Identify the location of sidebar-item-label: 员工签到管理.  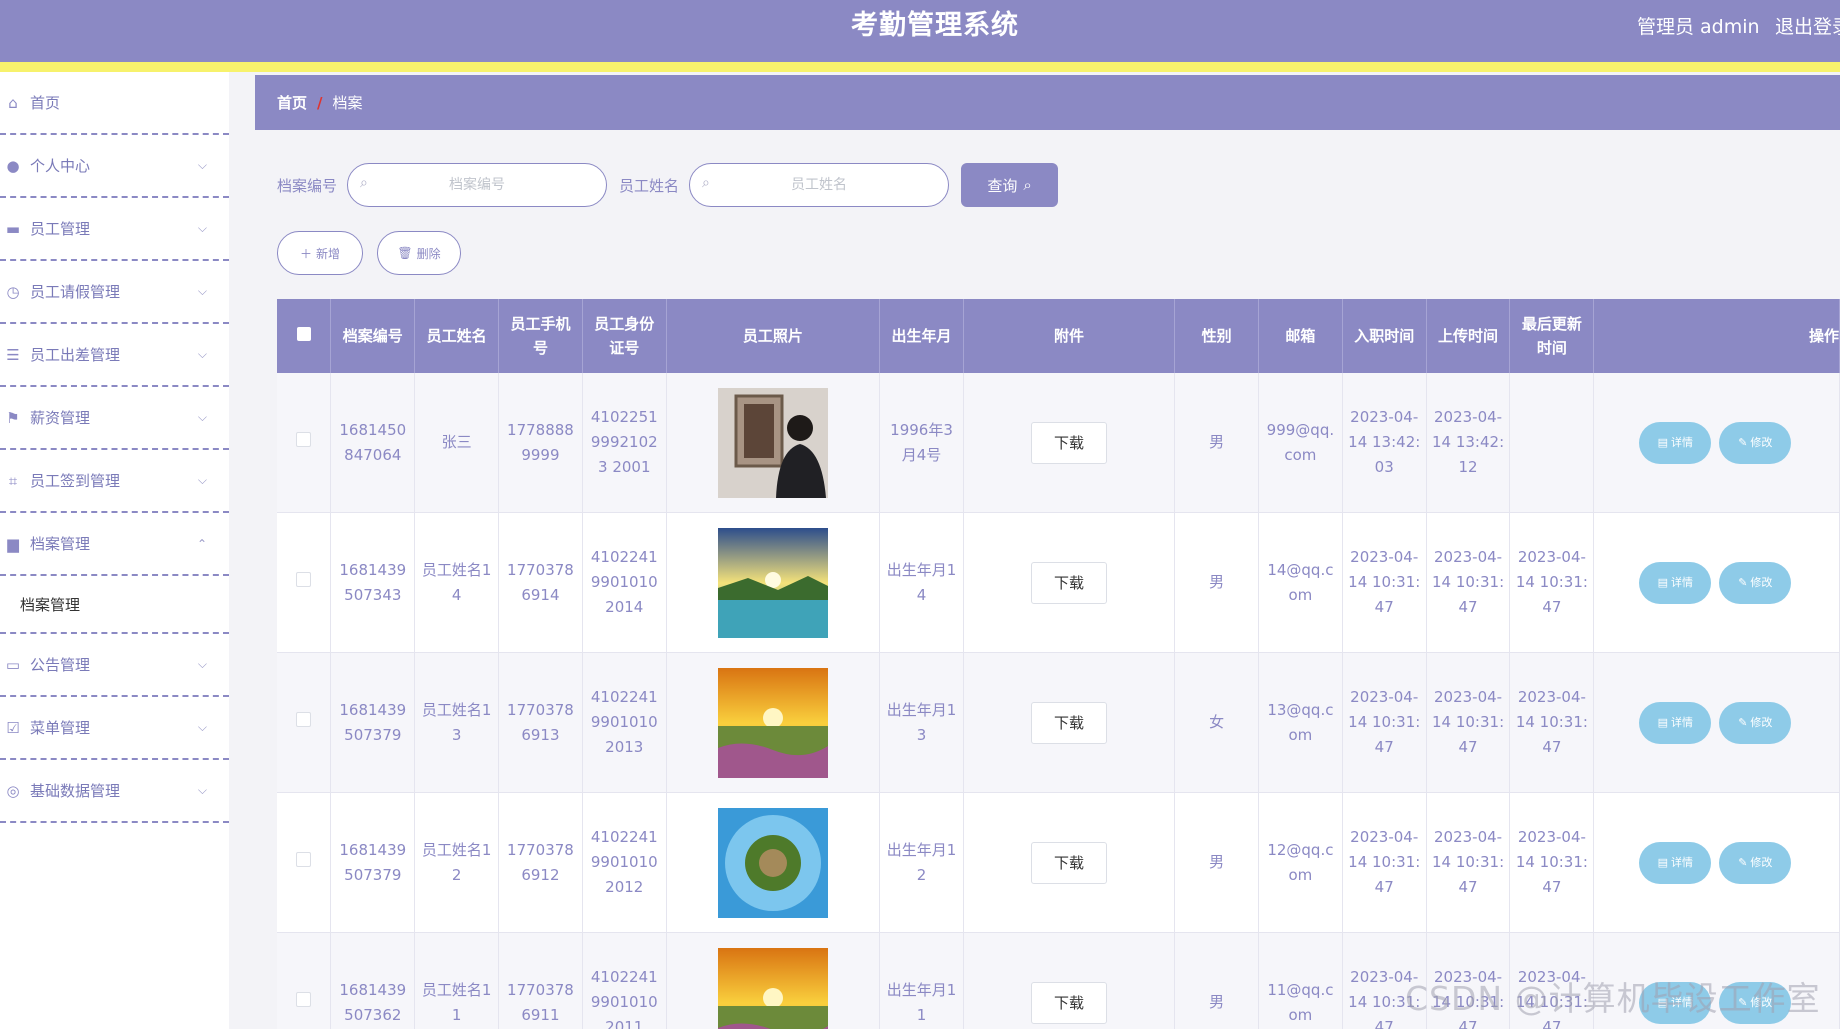
(75, 481).